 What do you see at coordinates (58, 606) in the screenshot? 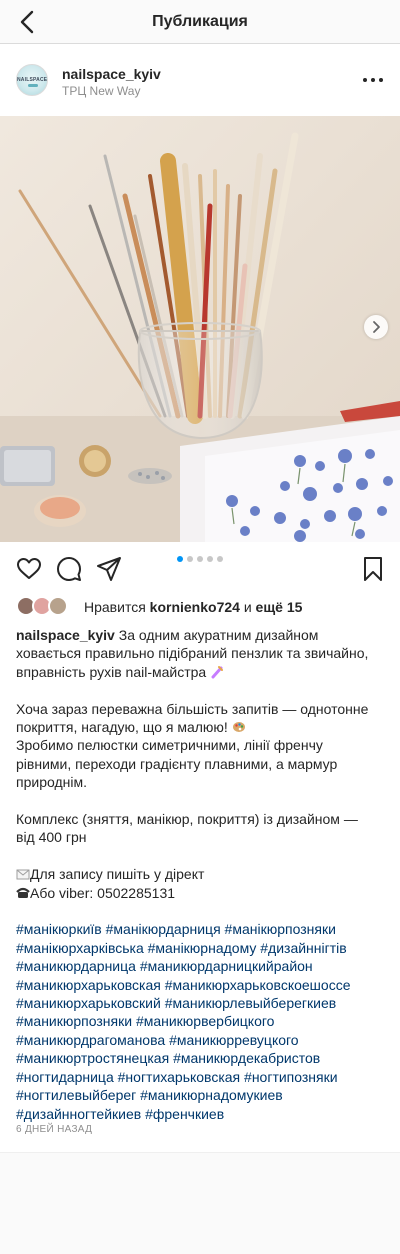
I see `liker-avatar` at bounding box center [58, 606].